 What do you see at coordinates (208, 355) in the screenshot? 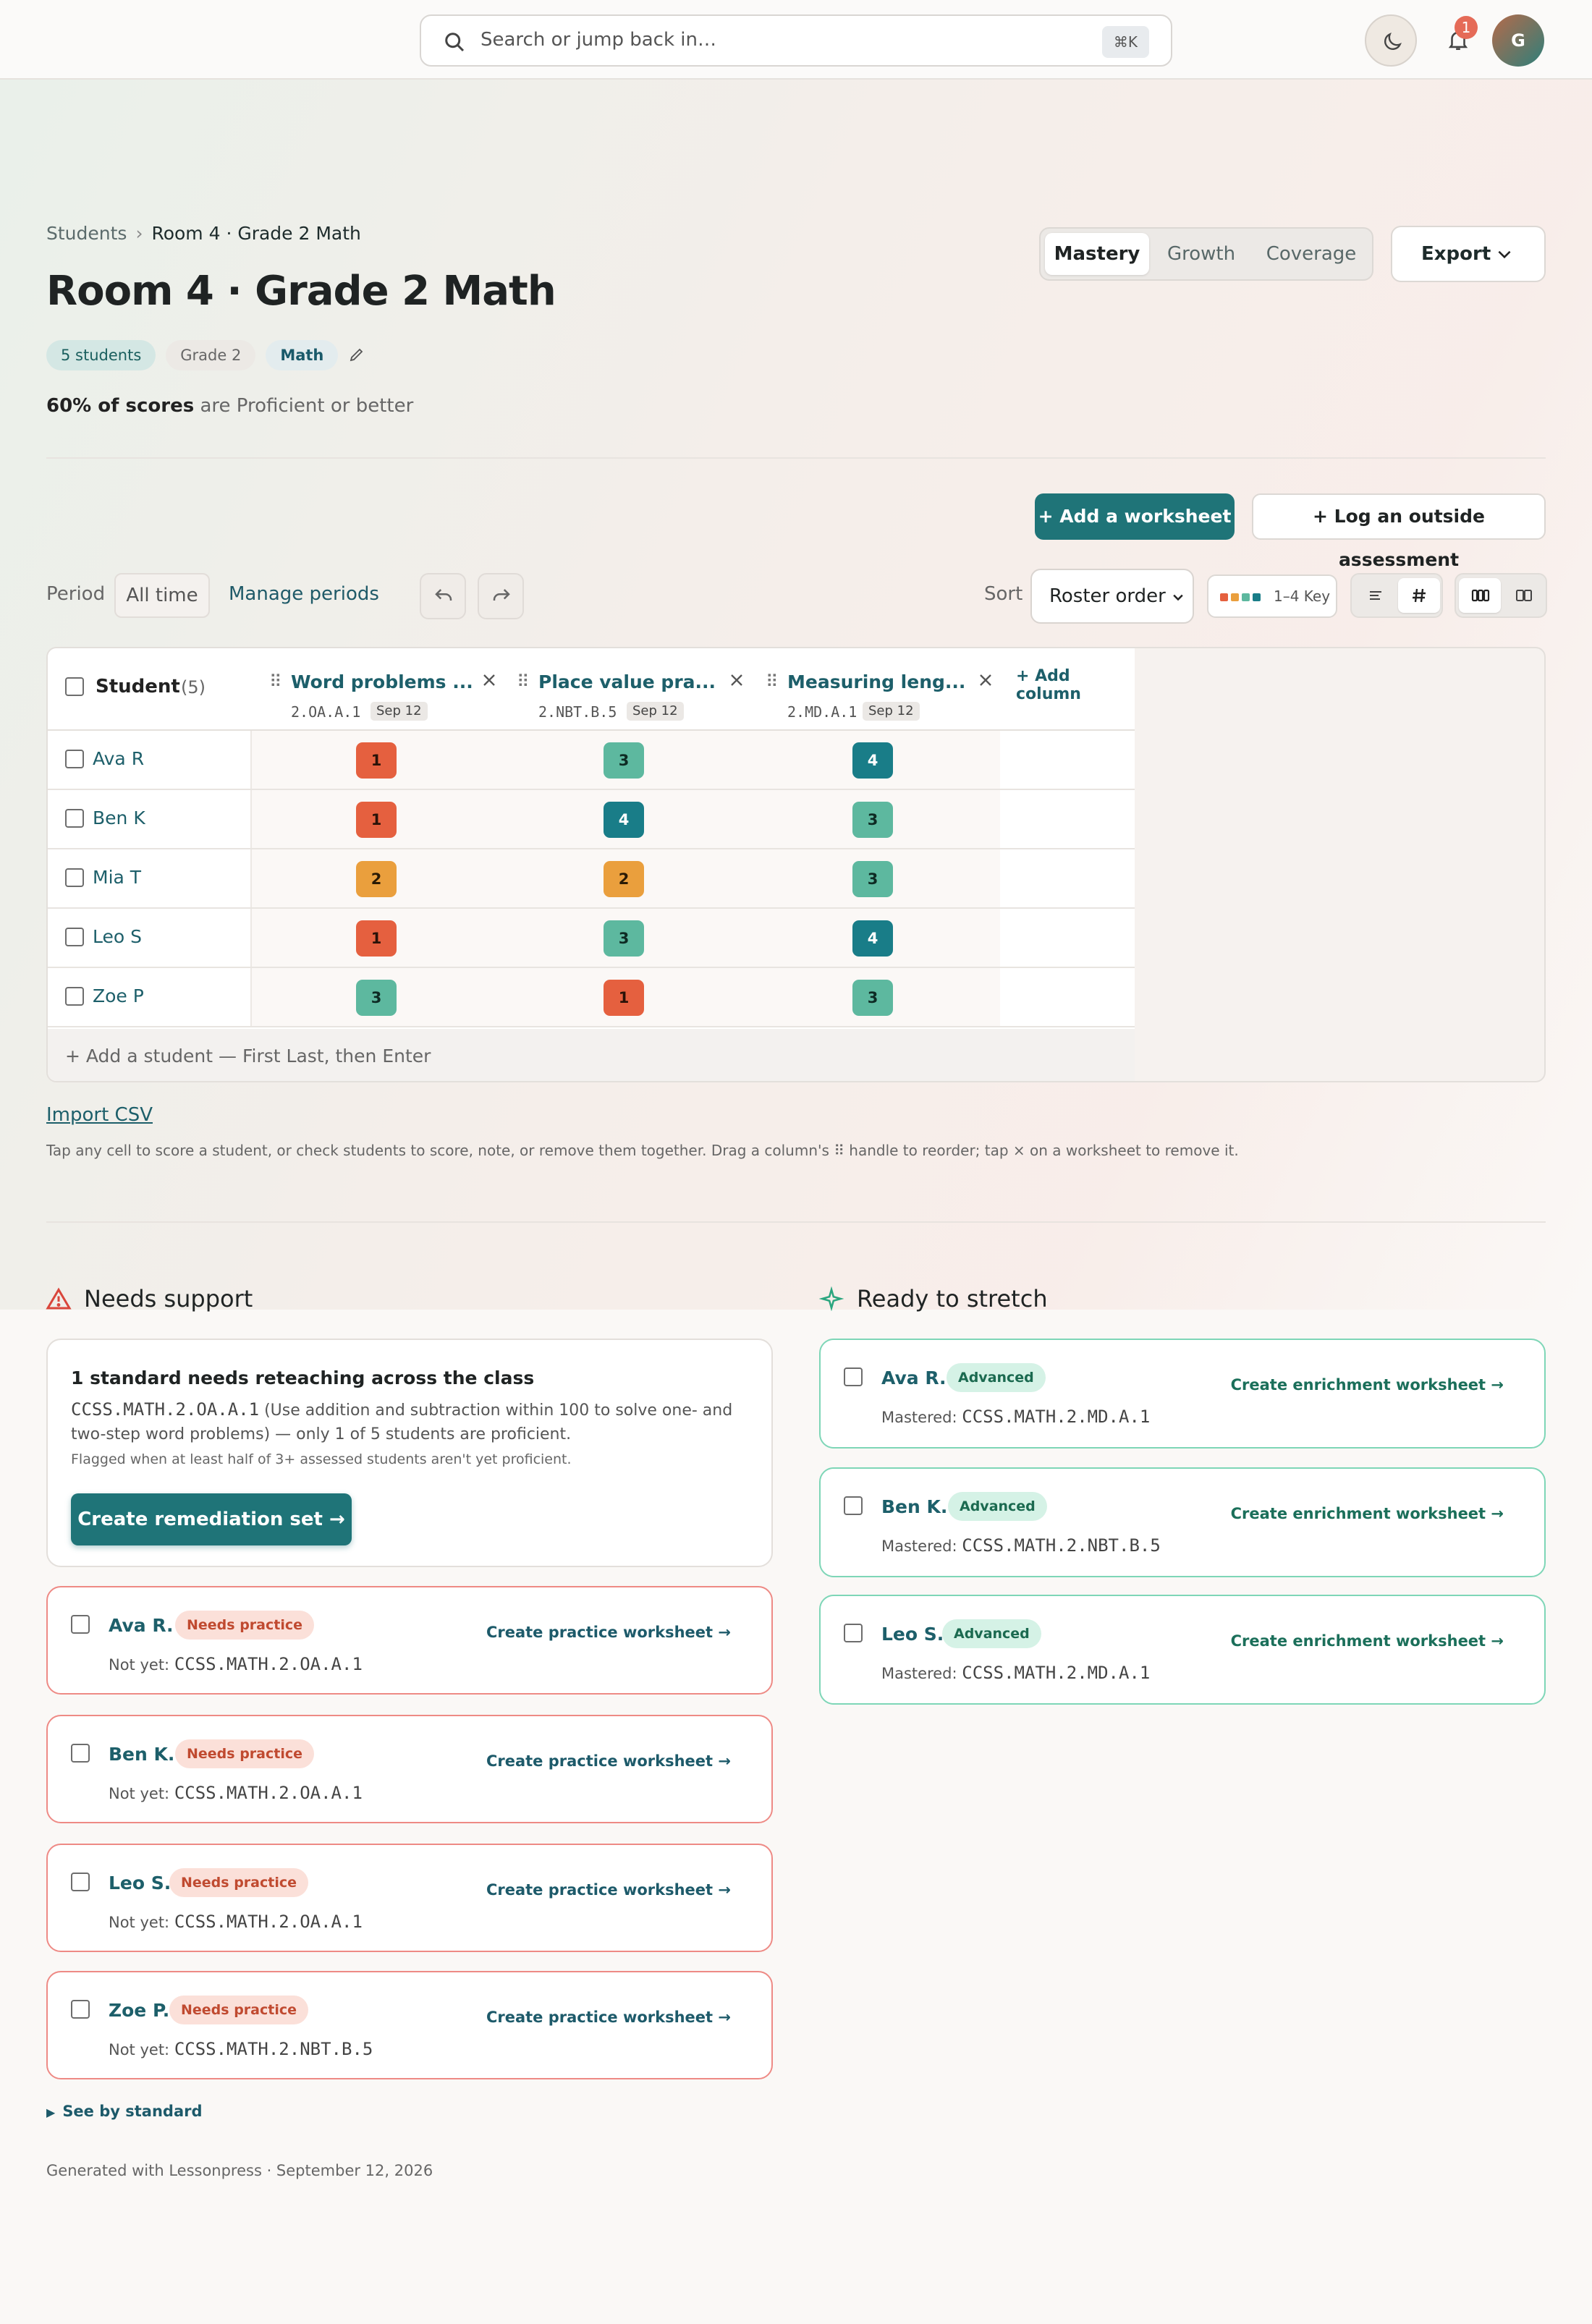
I see `class-chips: 5 students Grade 2 Math` at bounding box center [208, 355].